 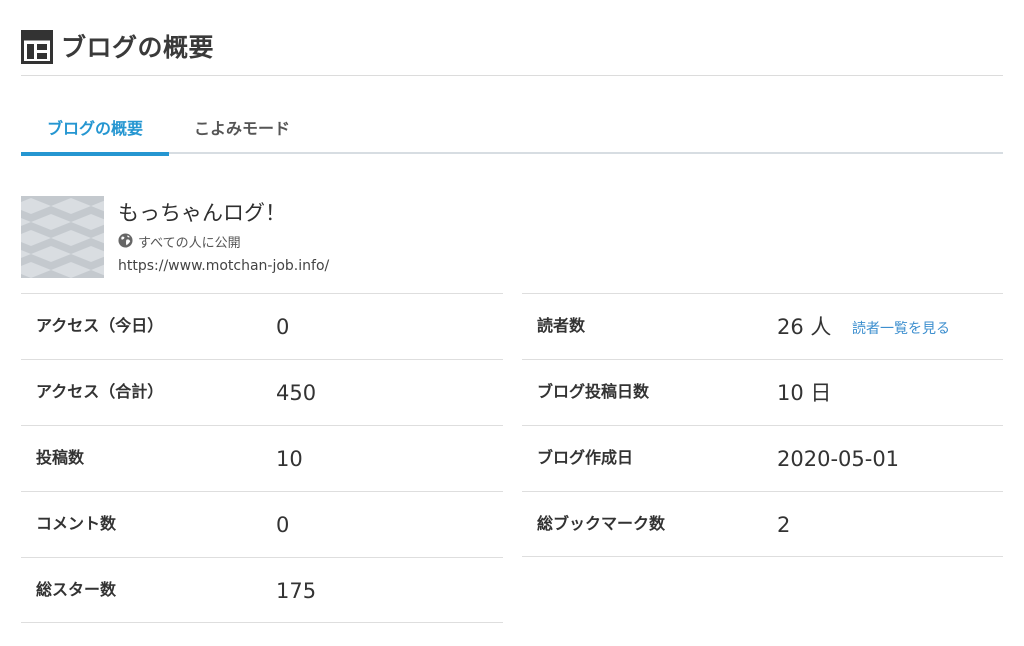 I want to click on blog-url: https://www.motchan-job.info/, so click(x=223, y=266).